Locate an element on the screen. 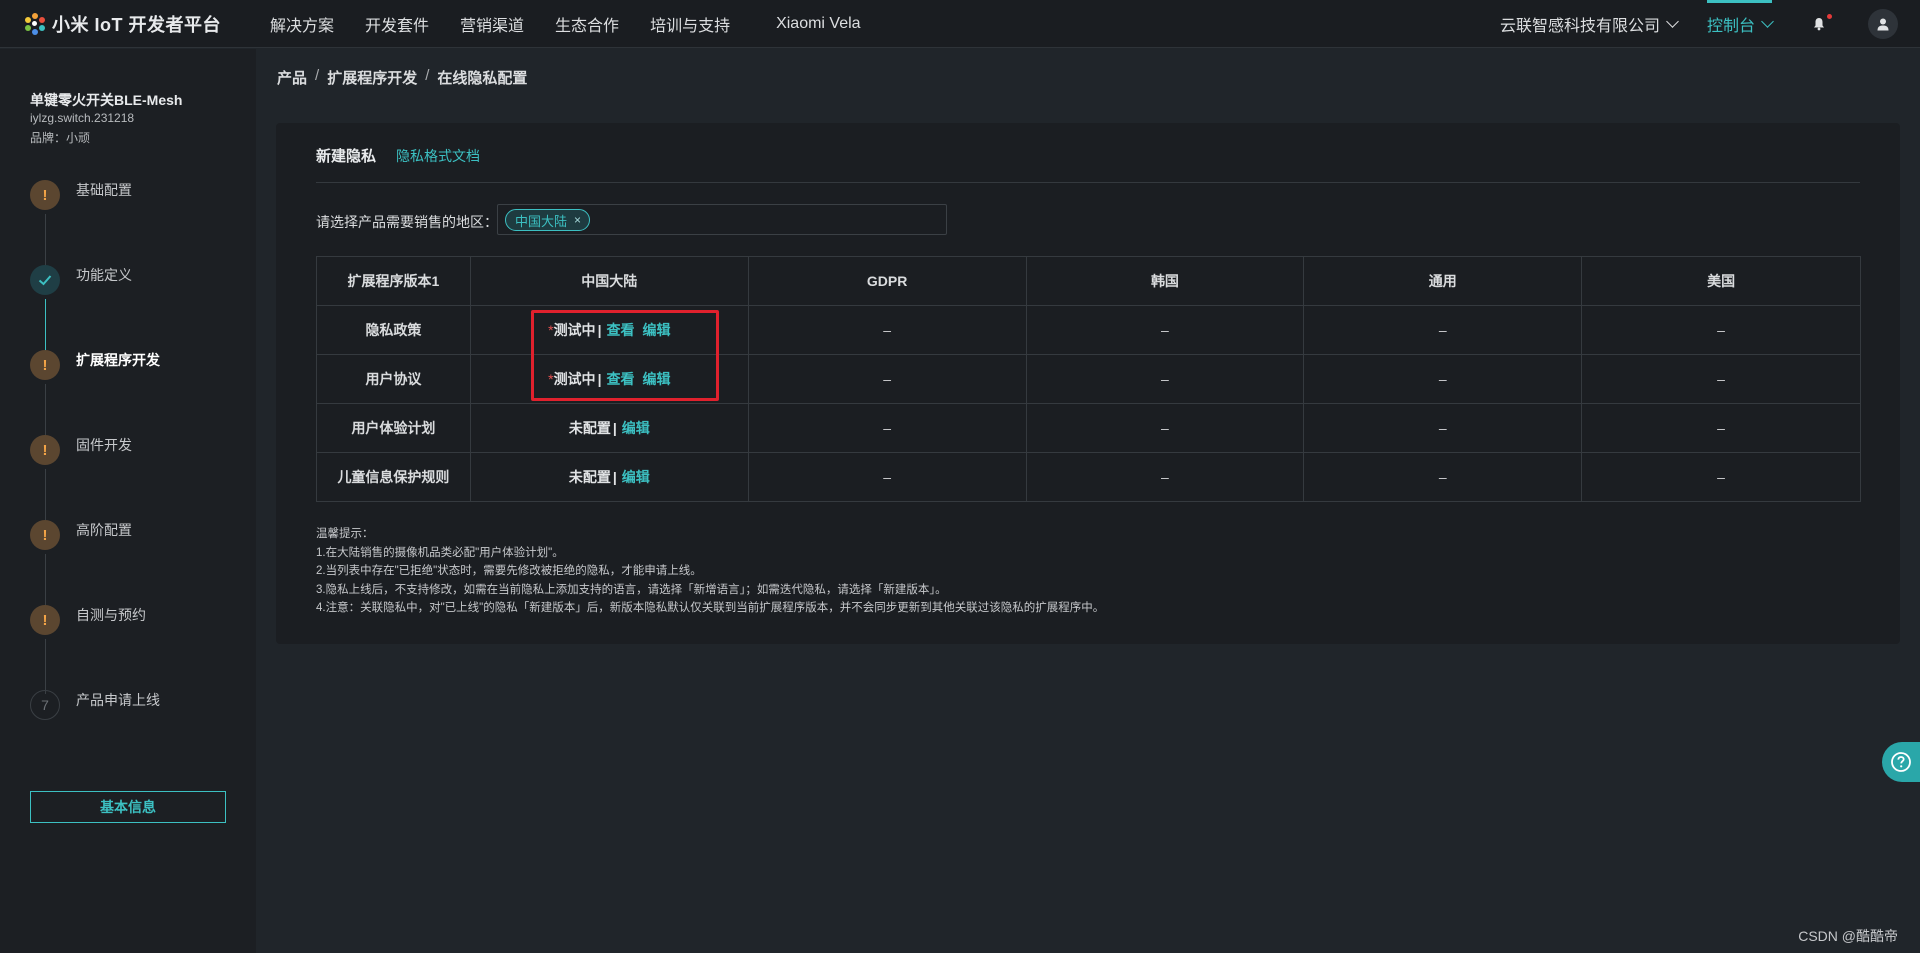 Image resolution: width=1920 pixels, height=953 pixels. nav-ecosystem: 生态合作 is located at coordinates (587, 24).